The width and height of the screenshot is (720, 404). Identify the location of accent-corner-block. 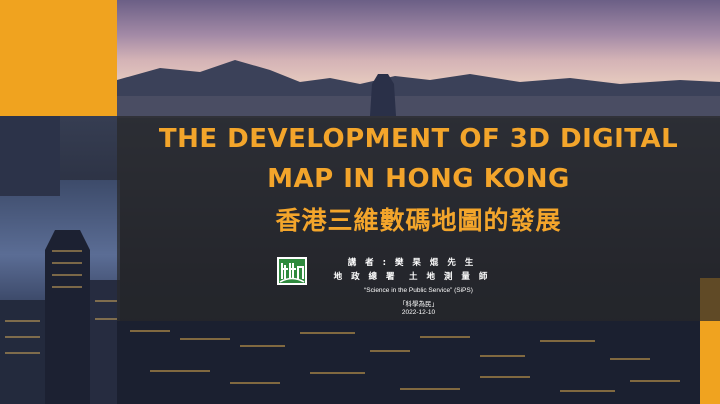
(58, 58).